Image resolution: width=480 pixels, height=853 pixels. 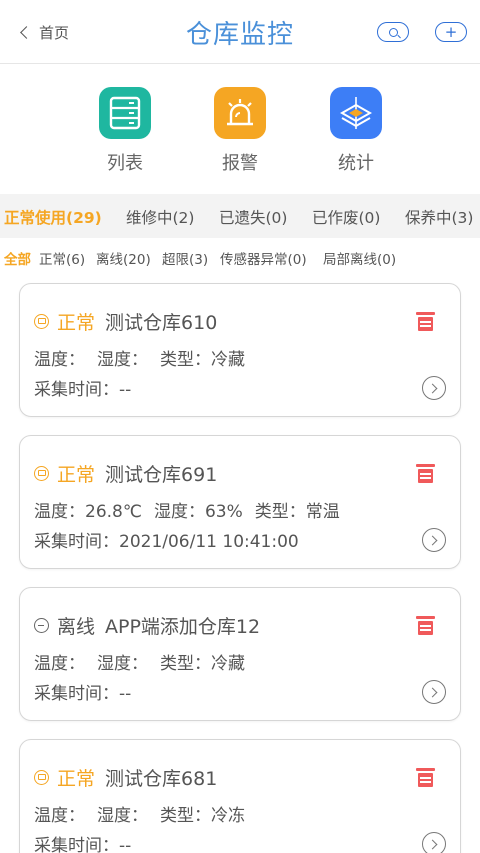 What do you see at coordinates (240, 796) in the screenshot?
I see `warehouse-card: 正常 测试仓库681 温度： 湿度： 类型：冷冻 采集时间：--` at bounding box center [240, 796].